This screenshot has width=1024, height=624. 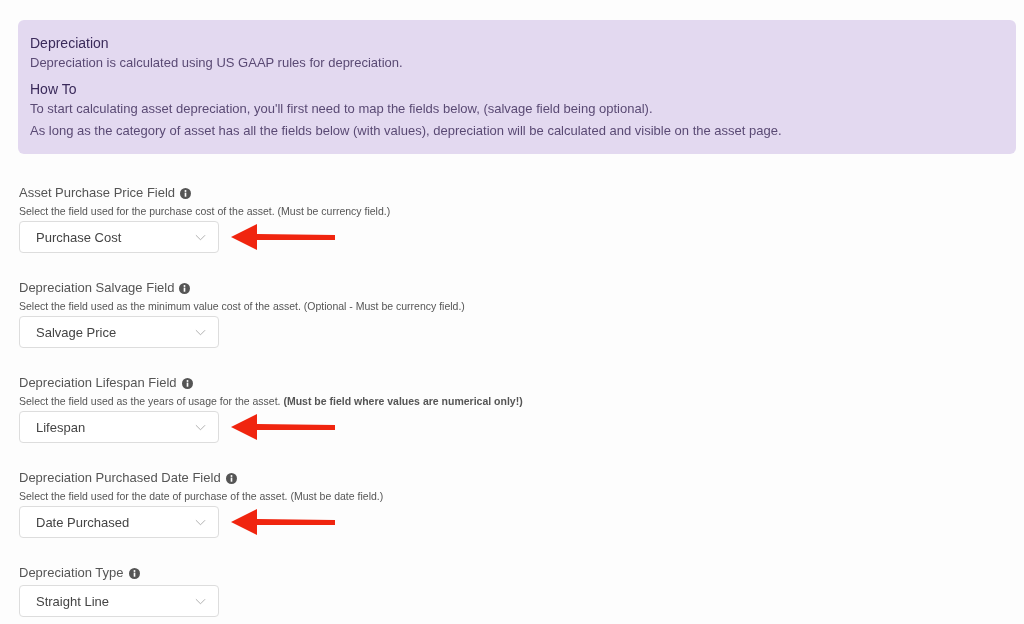 What do you see at coordinates (119, 427) in the screenshot?
I see `select-dropdown: Lifespan` at bounding box center [119, 427].